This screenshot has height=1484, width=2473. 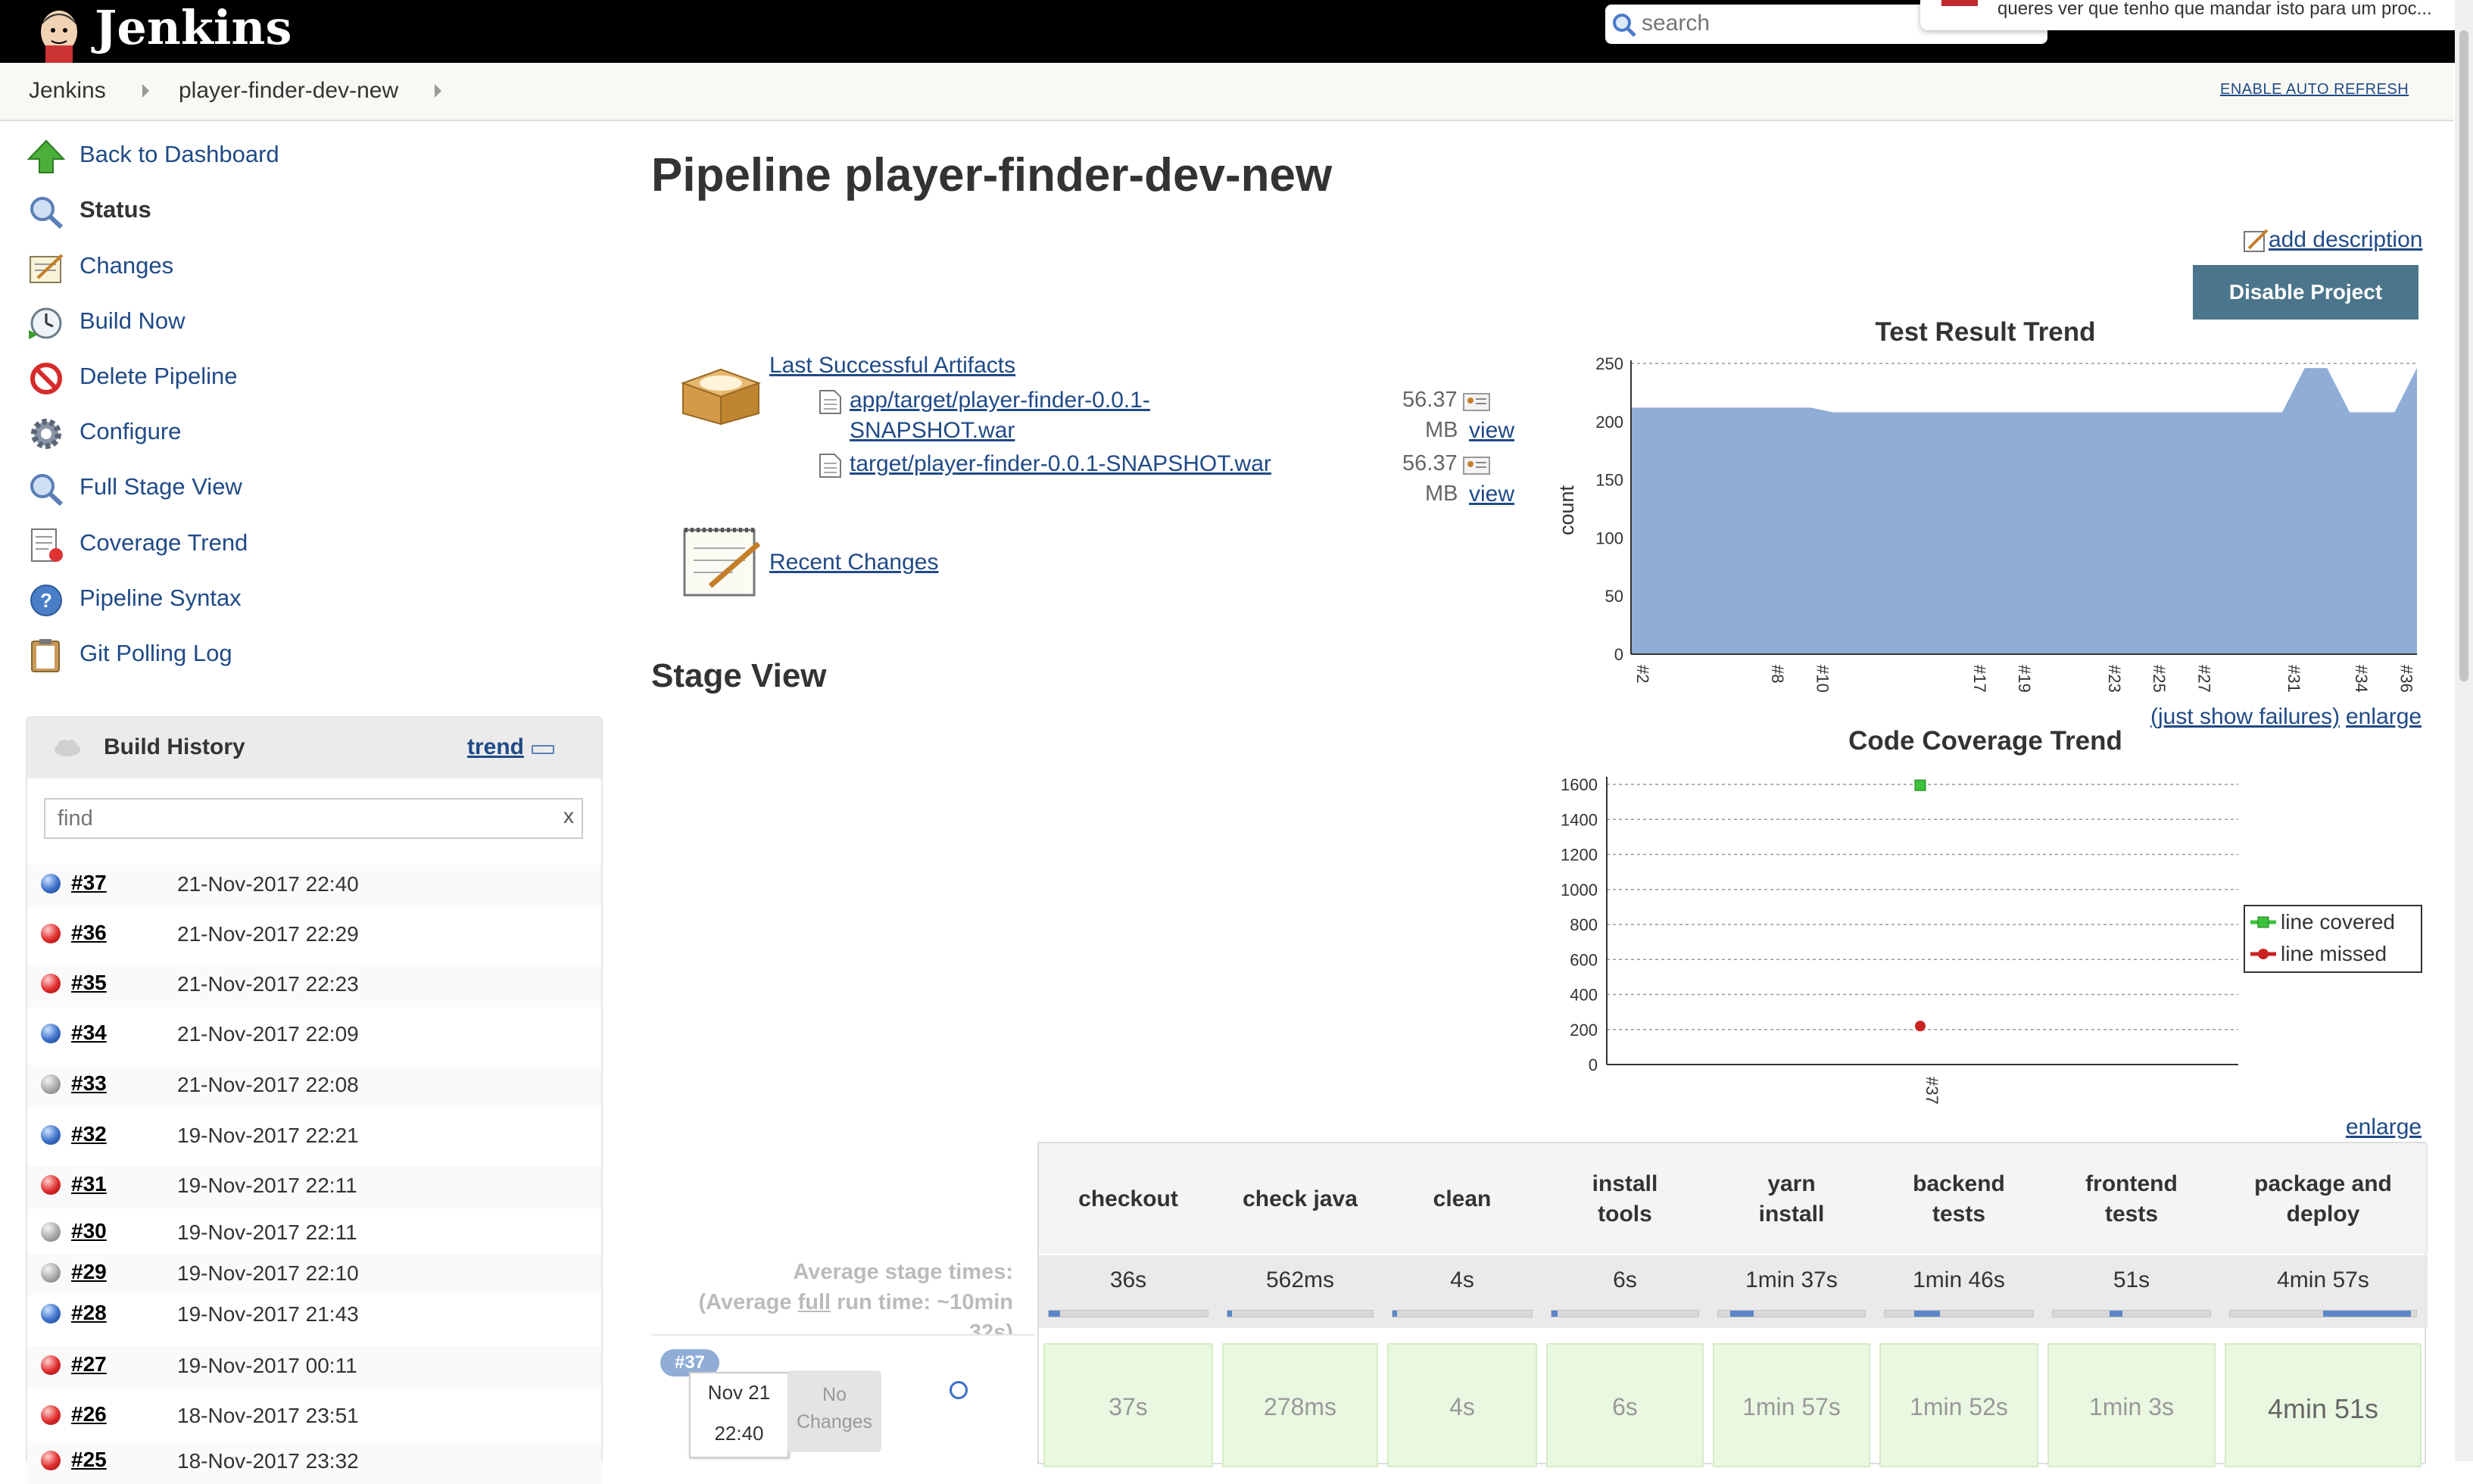 I want to click on build-number-link: #29, so click(x=89, y=1272).